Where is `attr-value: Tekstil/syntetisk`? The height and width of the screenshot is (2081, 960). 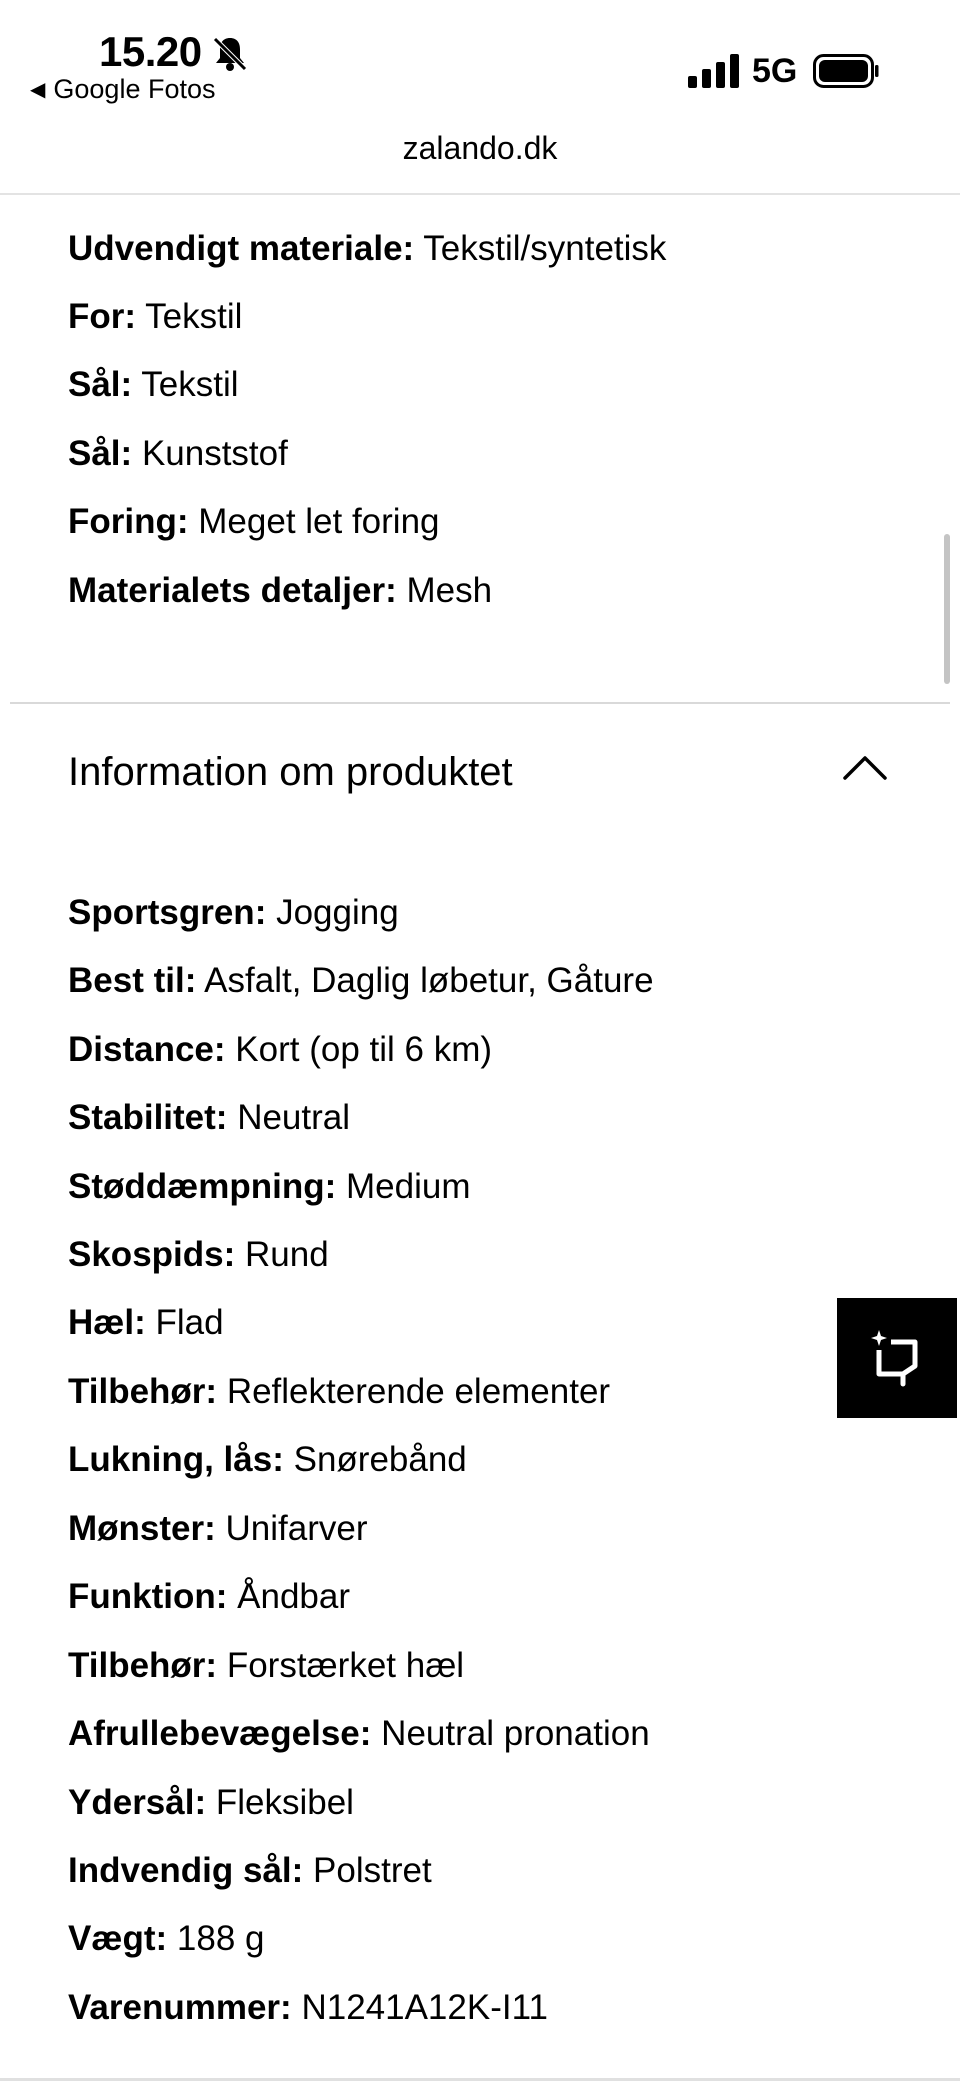 attr-value: Tekstil/syntetisk is located at coordinates (545, 248).